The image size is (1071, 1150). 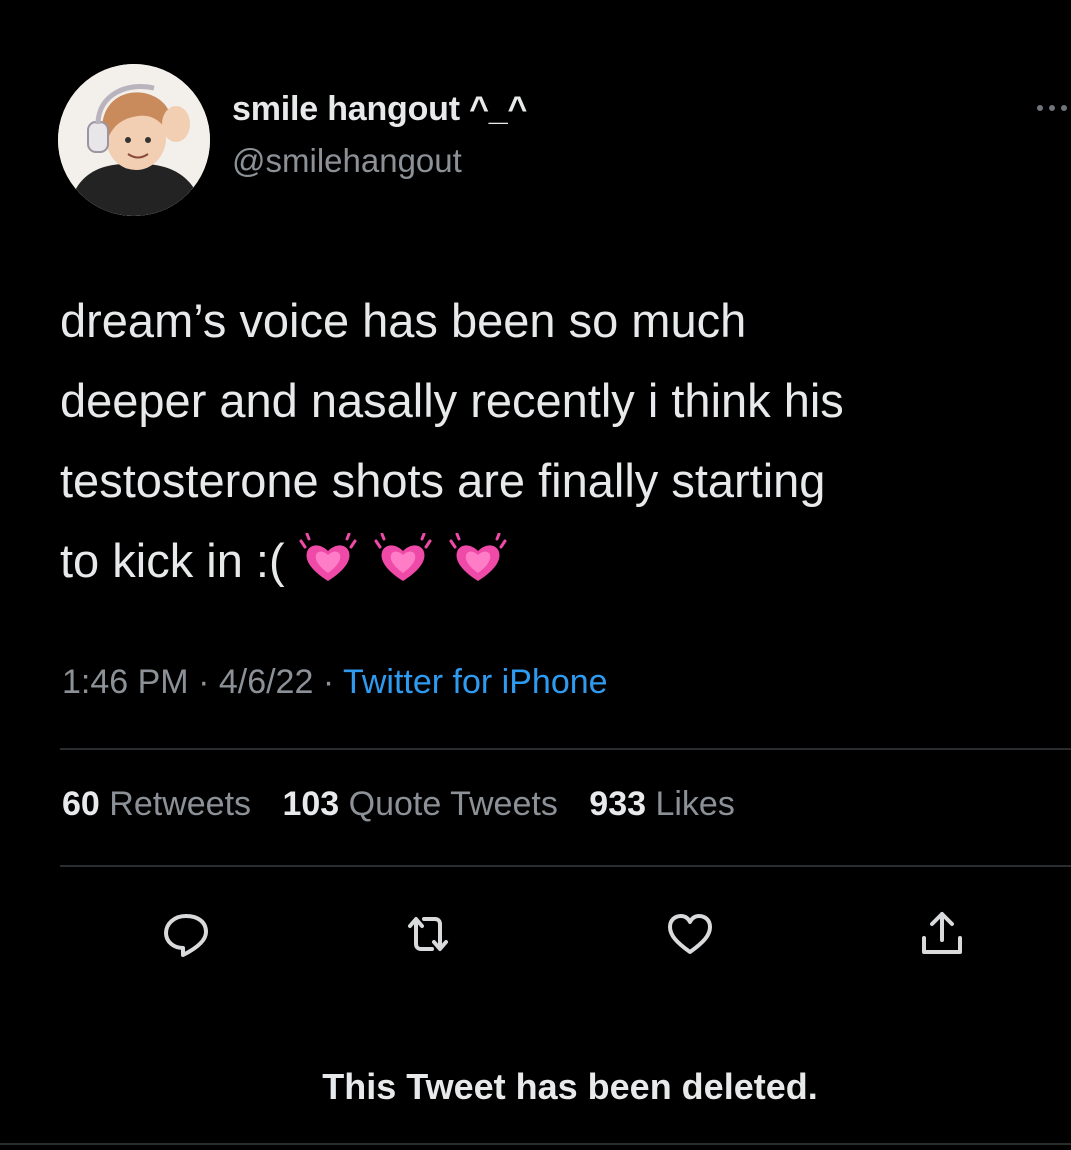 I want to click on retweets-label: Retweets, so click(x=180, y=804).